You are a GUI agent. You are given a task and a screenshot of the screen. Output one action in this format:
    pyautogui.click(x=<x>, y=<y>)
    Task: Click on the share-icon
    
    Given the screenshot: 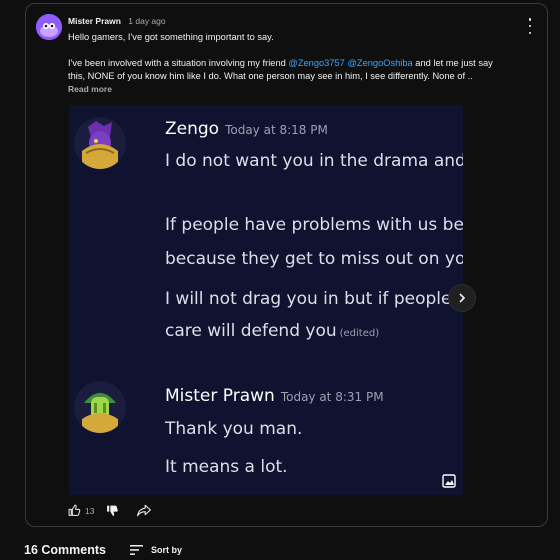 What is the action you would take?
    pyautogui.click(x=144, y=510)
    